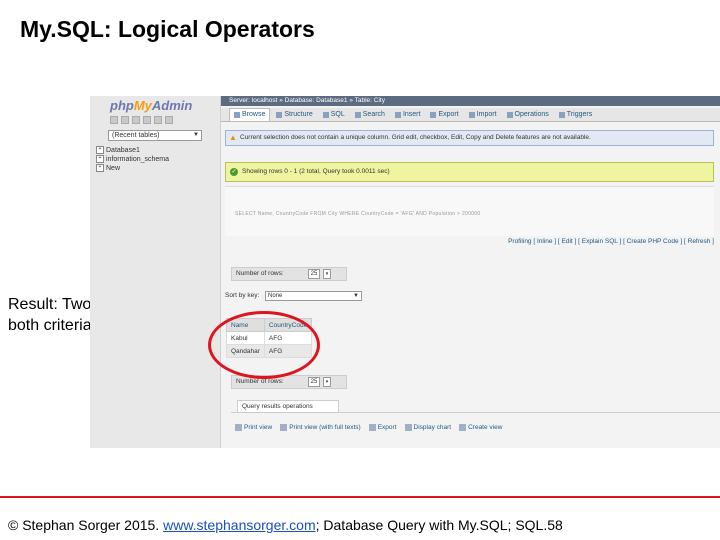 This screenshot has width=720, height=540. Describe the element at coordinates (125, 120) in the screenshot. I see `logout-icon` at that location.